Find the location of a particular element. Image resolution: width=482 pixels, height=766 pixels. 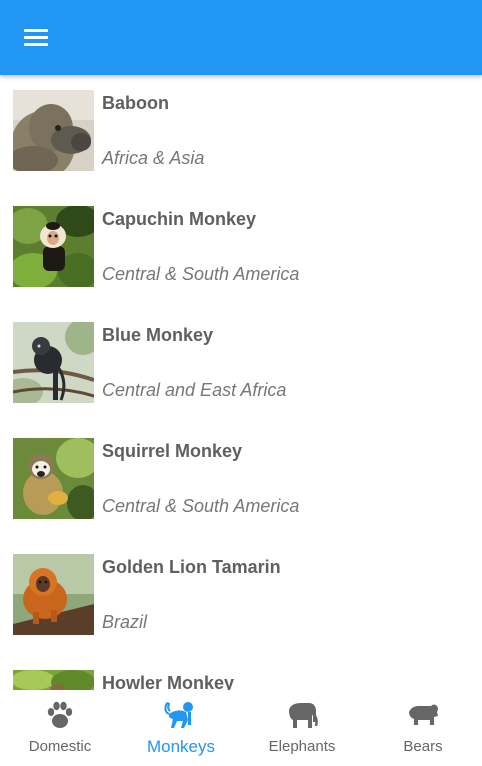

tab-label: Elephants is located at coordinates (302, 746).